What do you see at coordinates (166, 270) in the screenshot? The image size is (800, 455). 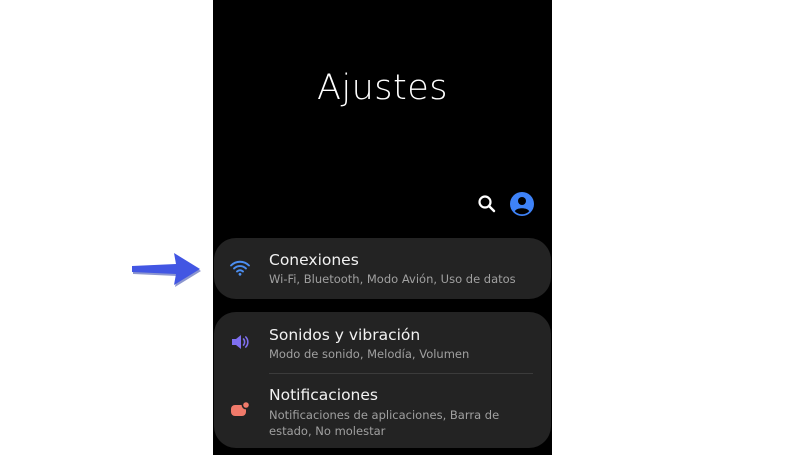 I see `arrow-right-icon` at bounding box center [166, 270].